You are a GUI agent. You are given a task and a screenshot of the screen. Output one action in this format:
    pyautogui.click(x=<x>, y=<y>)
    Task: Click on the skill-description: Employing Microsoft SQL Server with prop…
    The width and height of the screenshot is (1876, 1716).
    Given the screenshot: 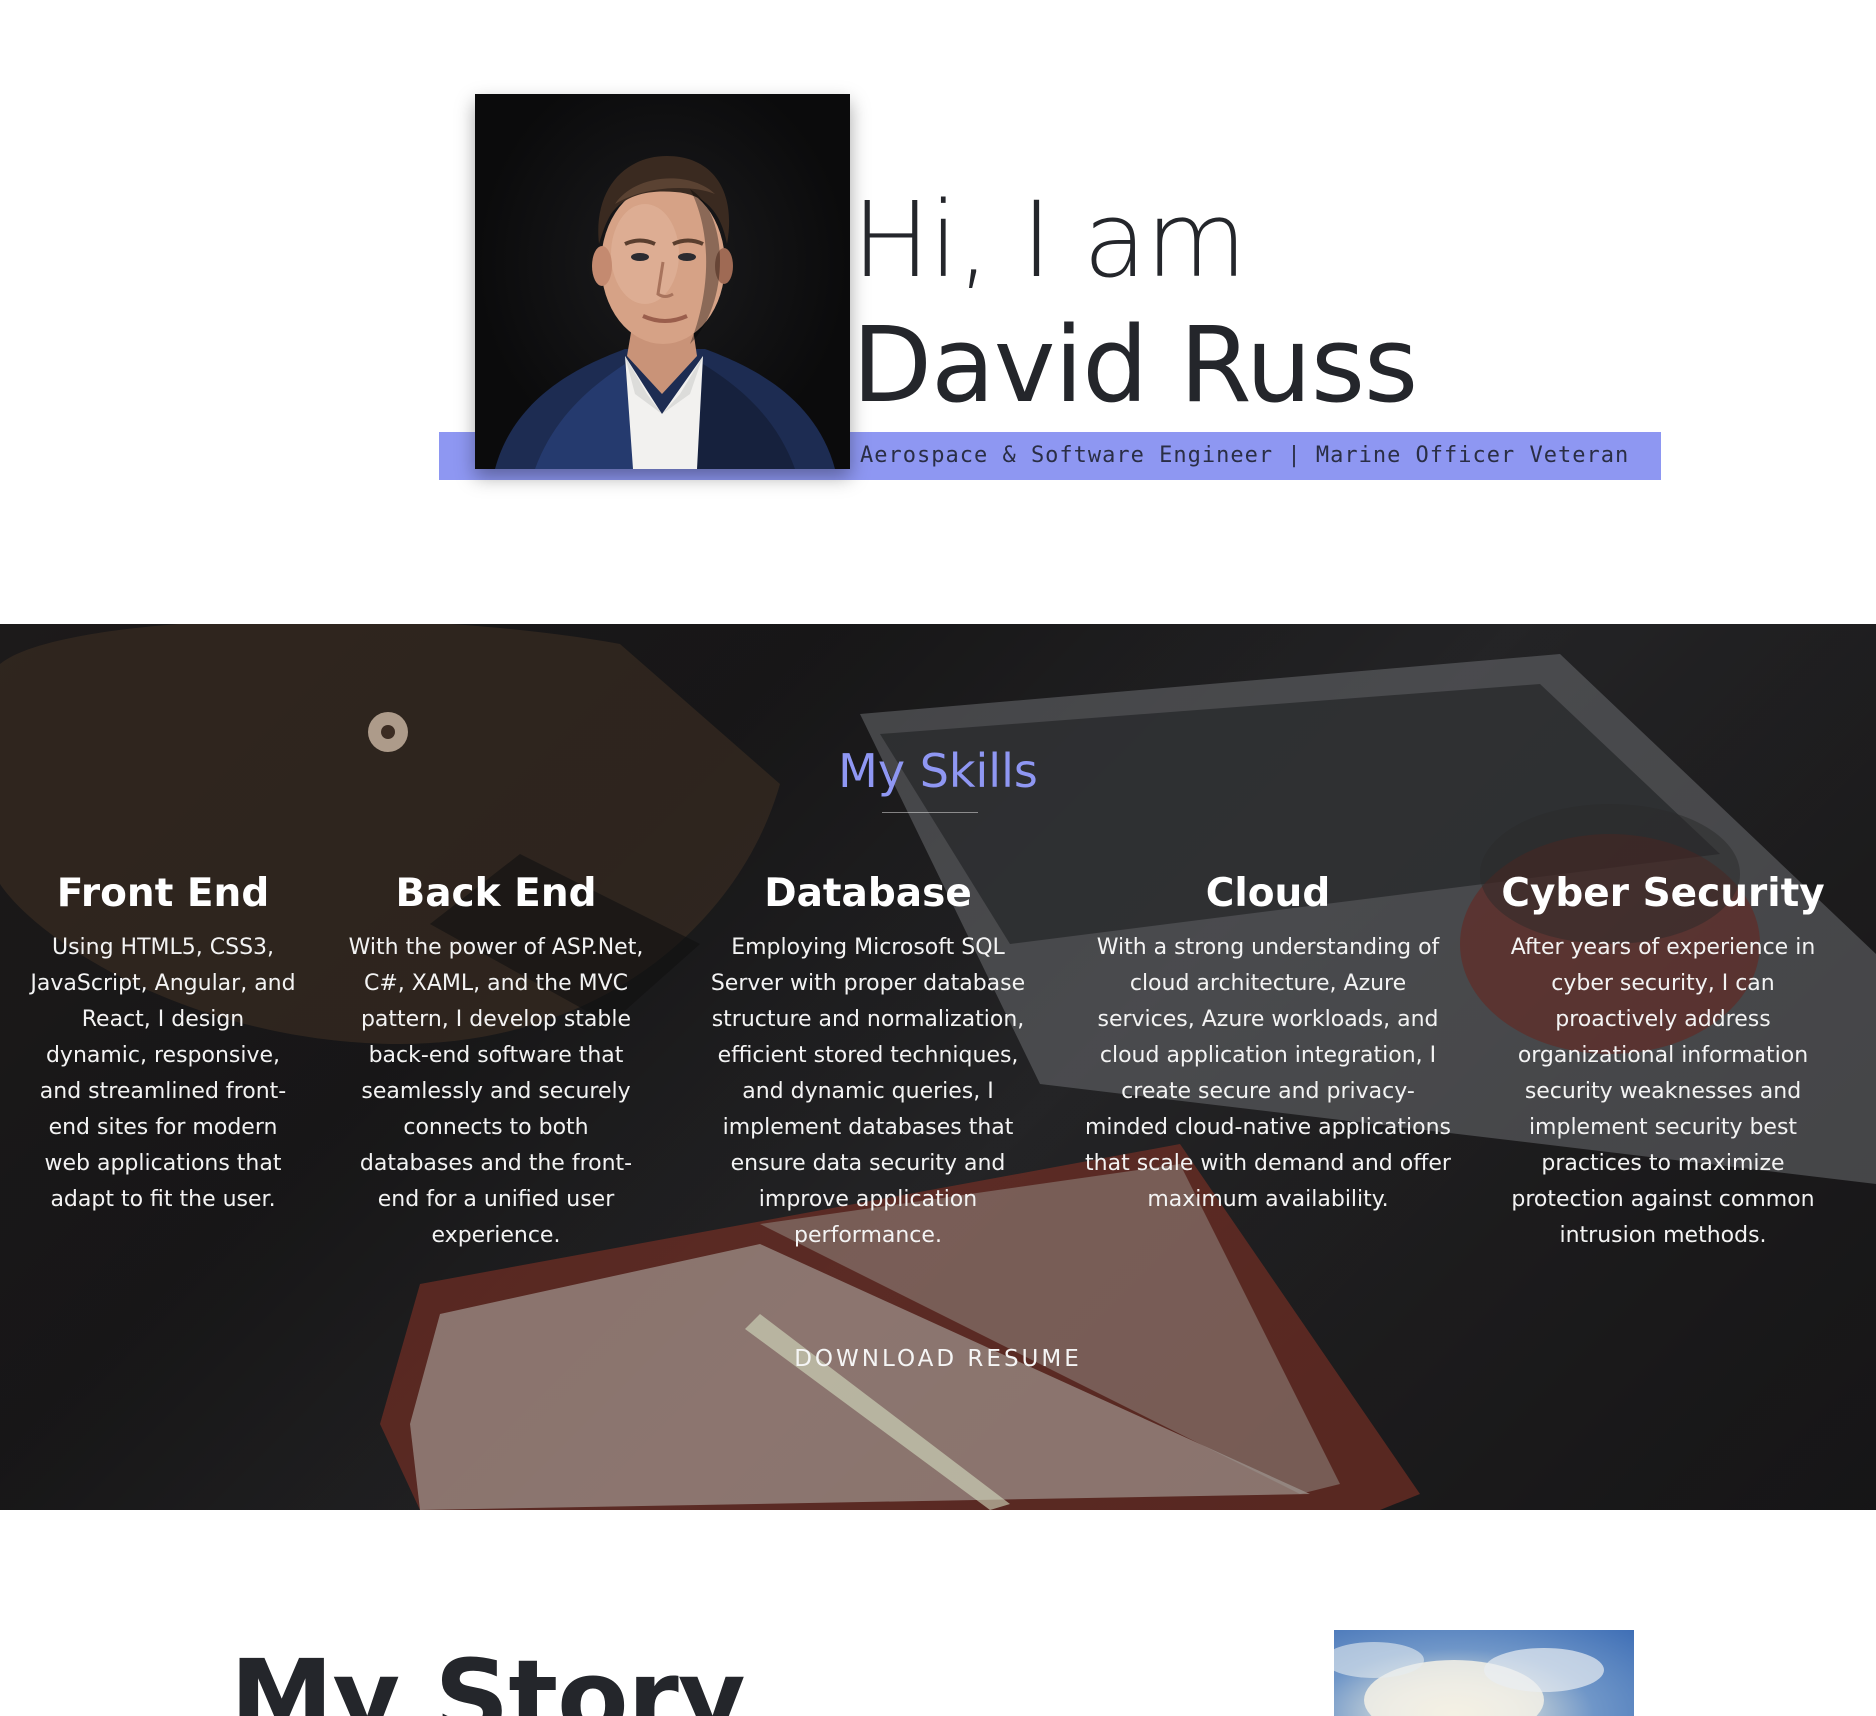 What is the action you would take?
    pyautogui.click(x=868, y=1091)
    